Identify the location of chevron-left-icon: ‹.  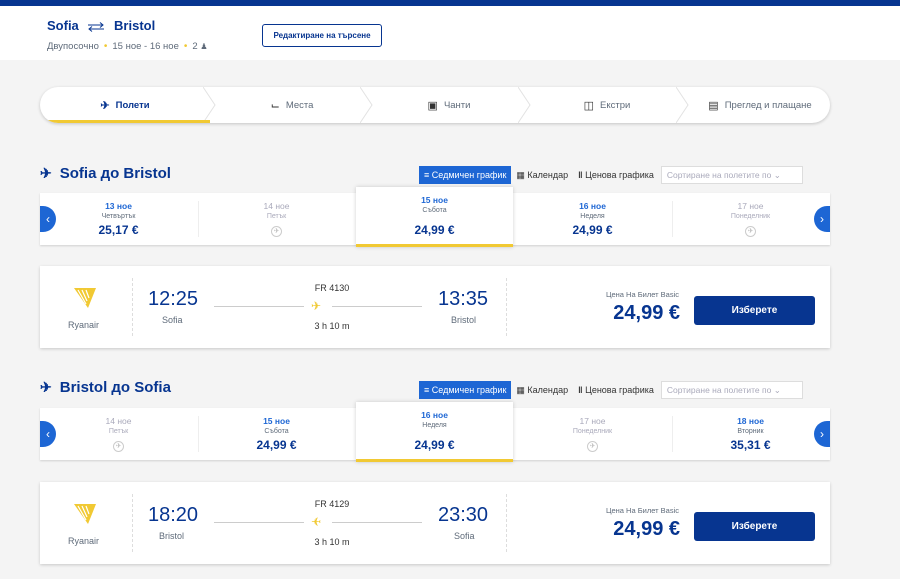
(48, 219).